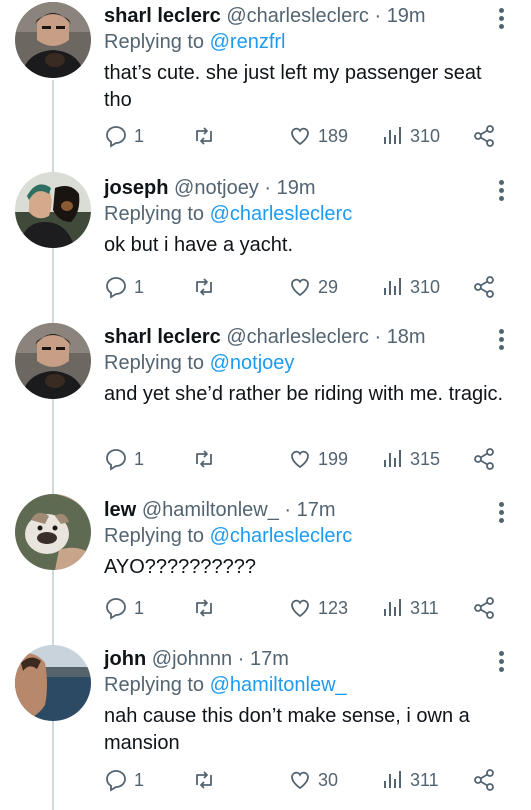 The image size is (531, 810). Describe the element at coordinates (406, 337) in the screenshot. I see `timestamp: 18m` at that location.